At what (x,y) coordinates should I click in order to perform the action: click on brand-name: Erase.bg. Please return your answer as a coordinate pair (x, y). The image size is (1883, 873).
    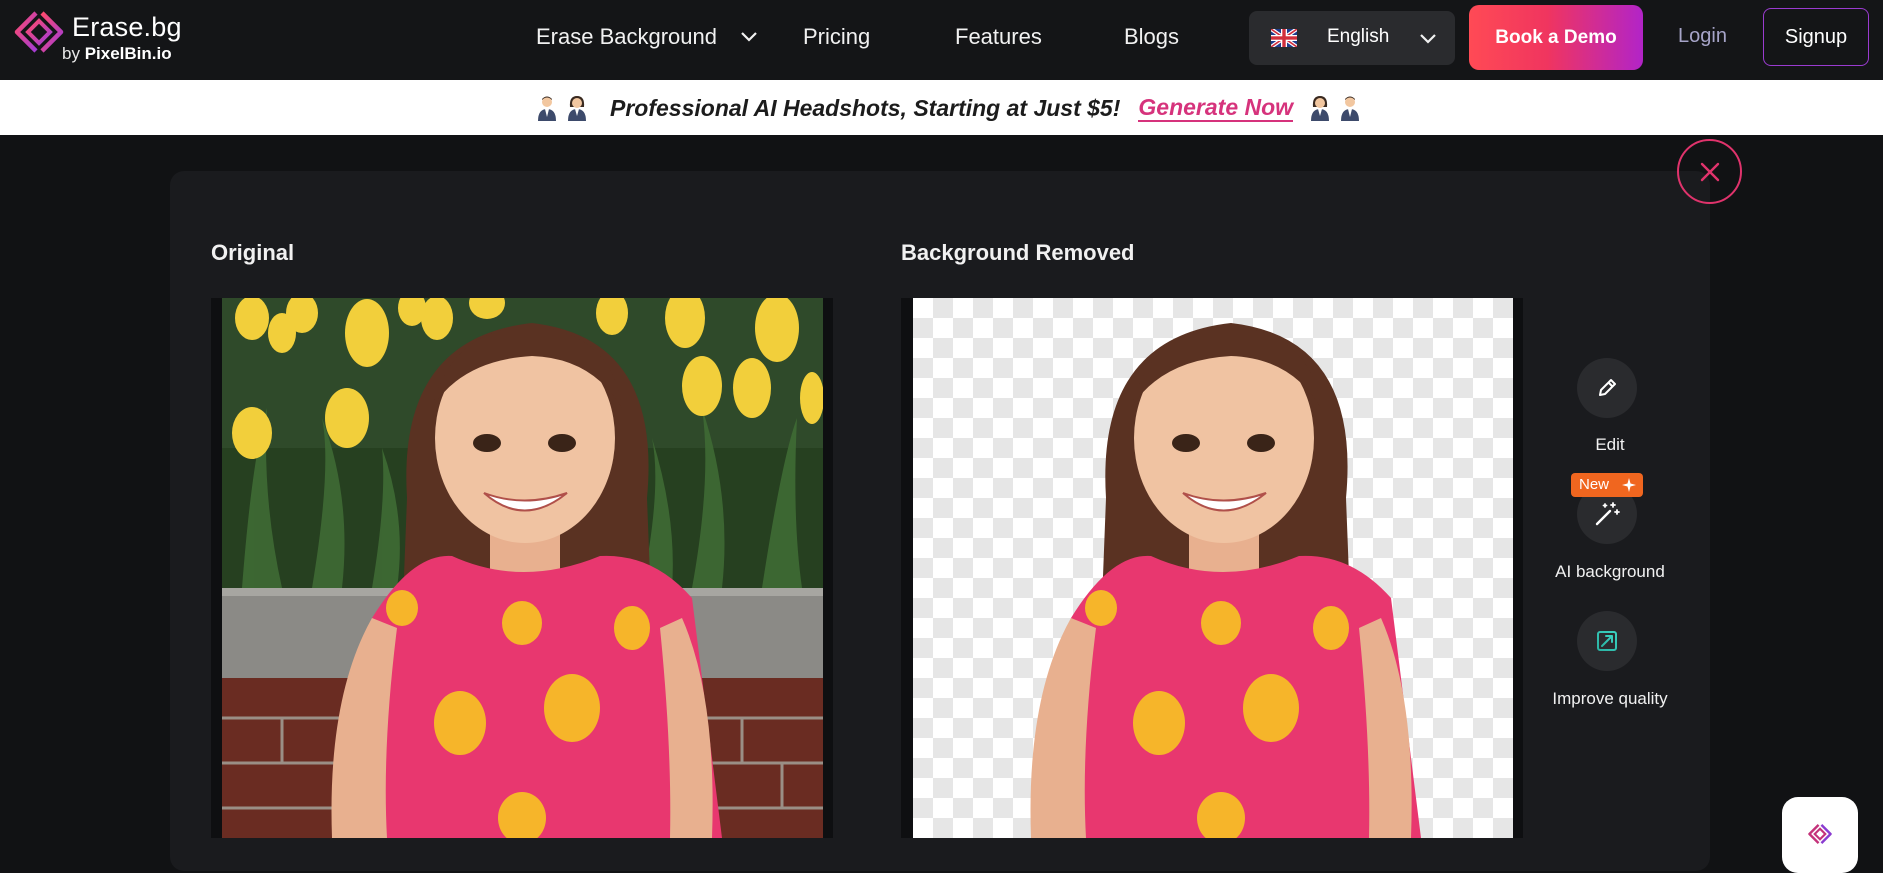
    Looking at the image, I should click on (127, 27).